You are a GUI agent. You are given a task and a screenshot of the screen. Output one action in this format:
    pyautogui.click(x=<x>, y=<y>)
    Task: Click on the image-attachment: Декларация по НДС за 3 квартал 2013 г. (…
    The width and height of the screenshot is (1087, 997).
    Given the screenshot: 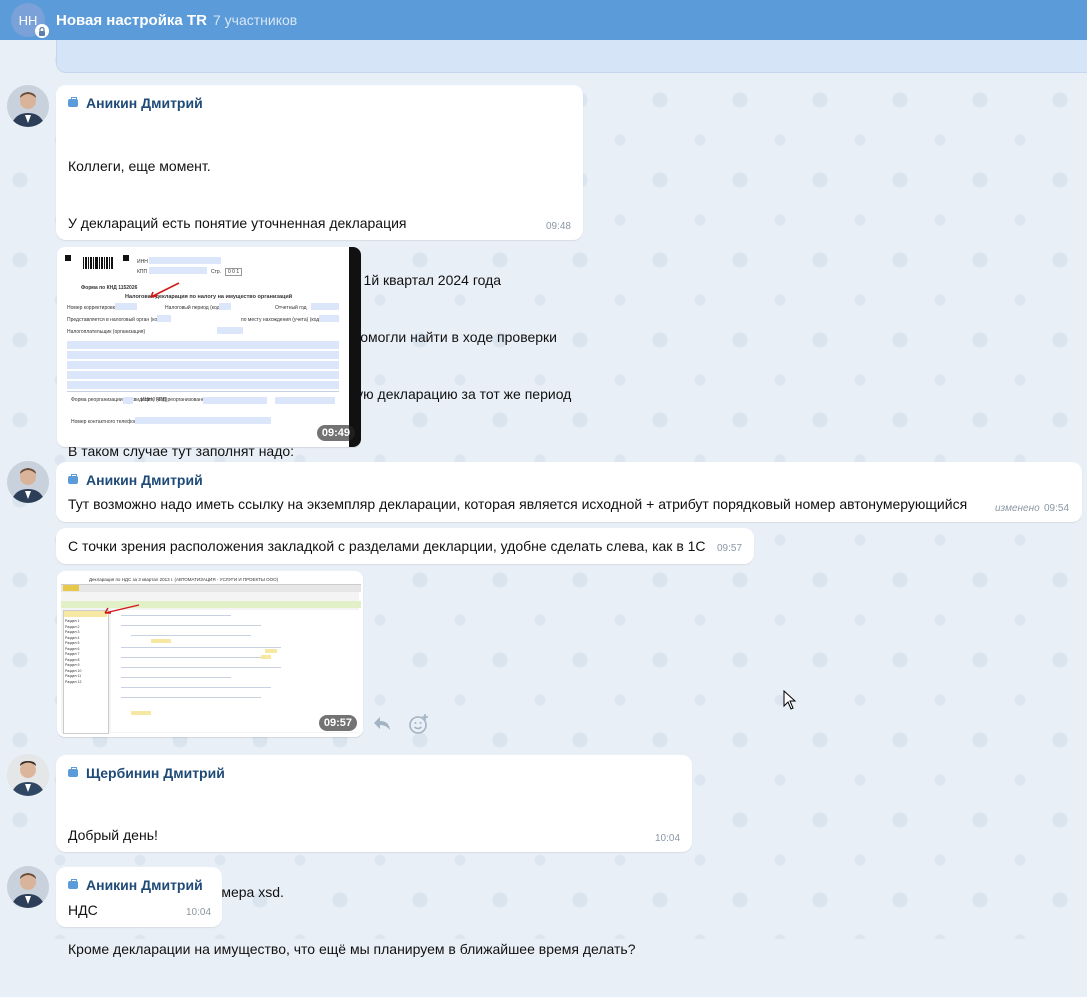 What is the action you would take?
    pyautogui.click(x=210, y=654)
    